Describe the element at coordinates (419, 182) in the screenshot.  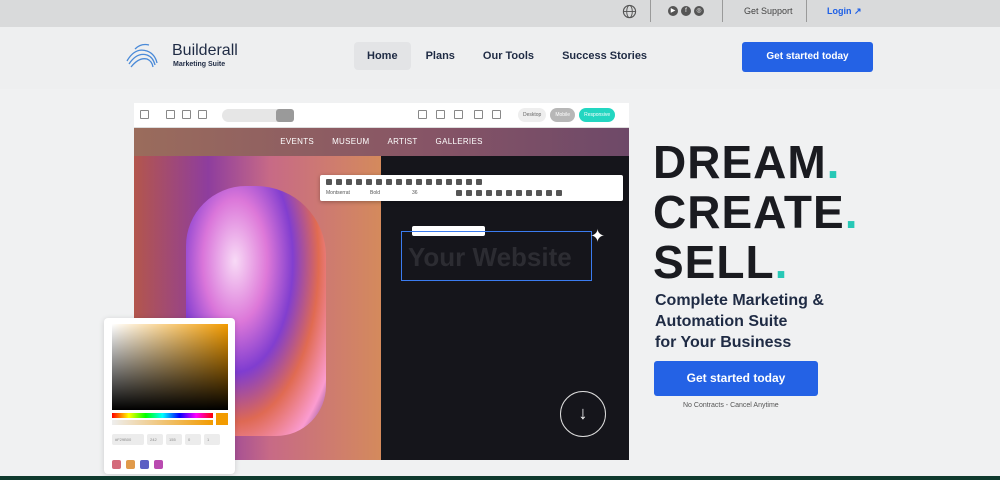
I see `table-icon` at that location.